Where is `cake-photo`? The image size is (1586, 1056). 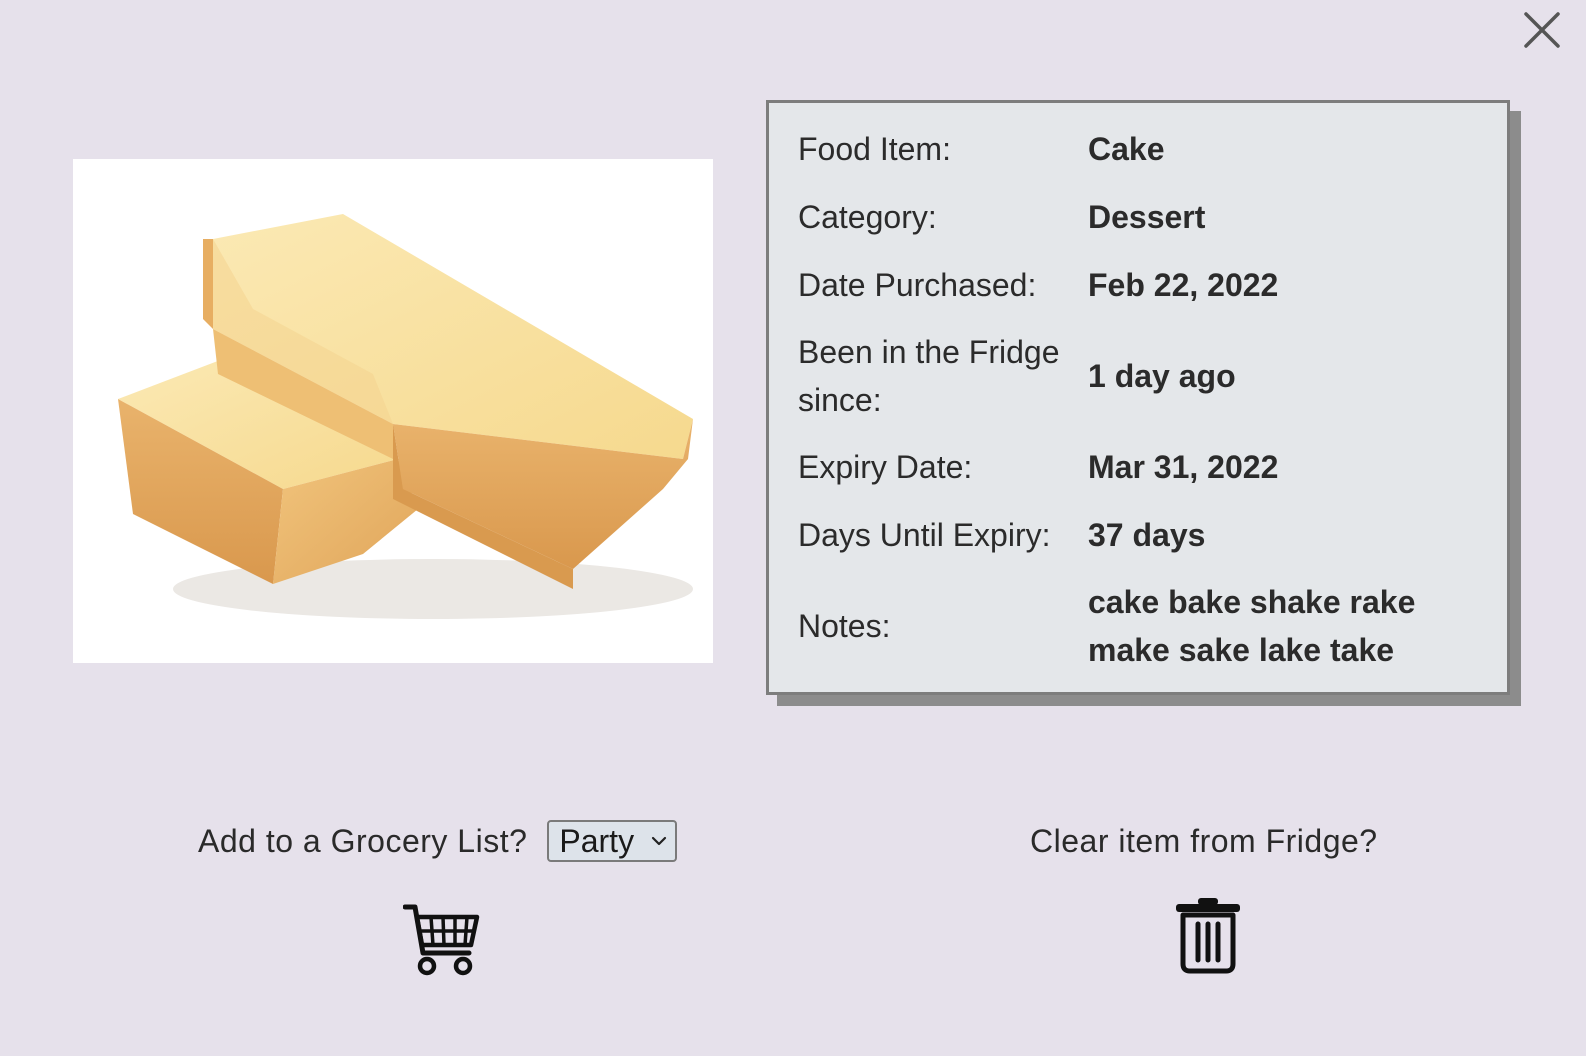
cake-photo is located at coordinates (405, 416).